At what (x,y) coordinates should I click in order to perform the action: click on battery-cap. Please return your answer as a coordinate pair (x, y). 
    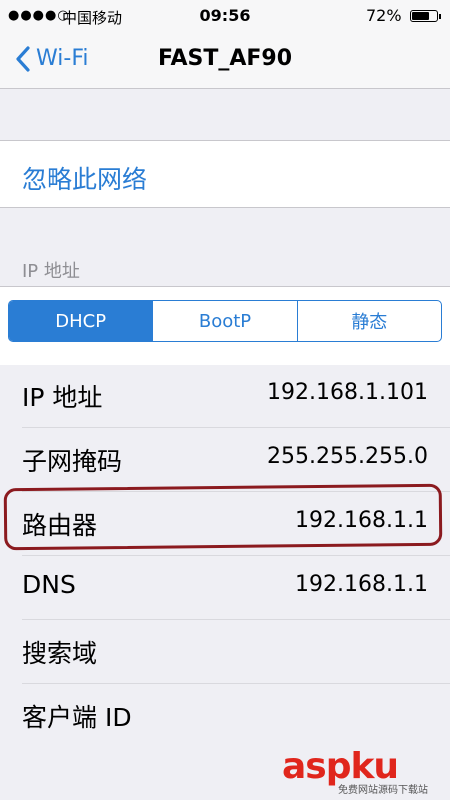
    Looking at the image, I should click on (440, 16).